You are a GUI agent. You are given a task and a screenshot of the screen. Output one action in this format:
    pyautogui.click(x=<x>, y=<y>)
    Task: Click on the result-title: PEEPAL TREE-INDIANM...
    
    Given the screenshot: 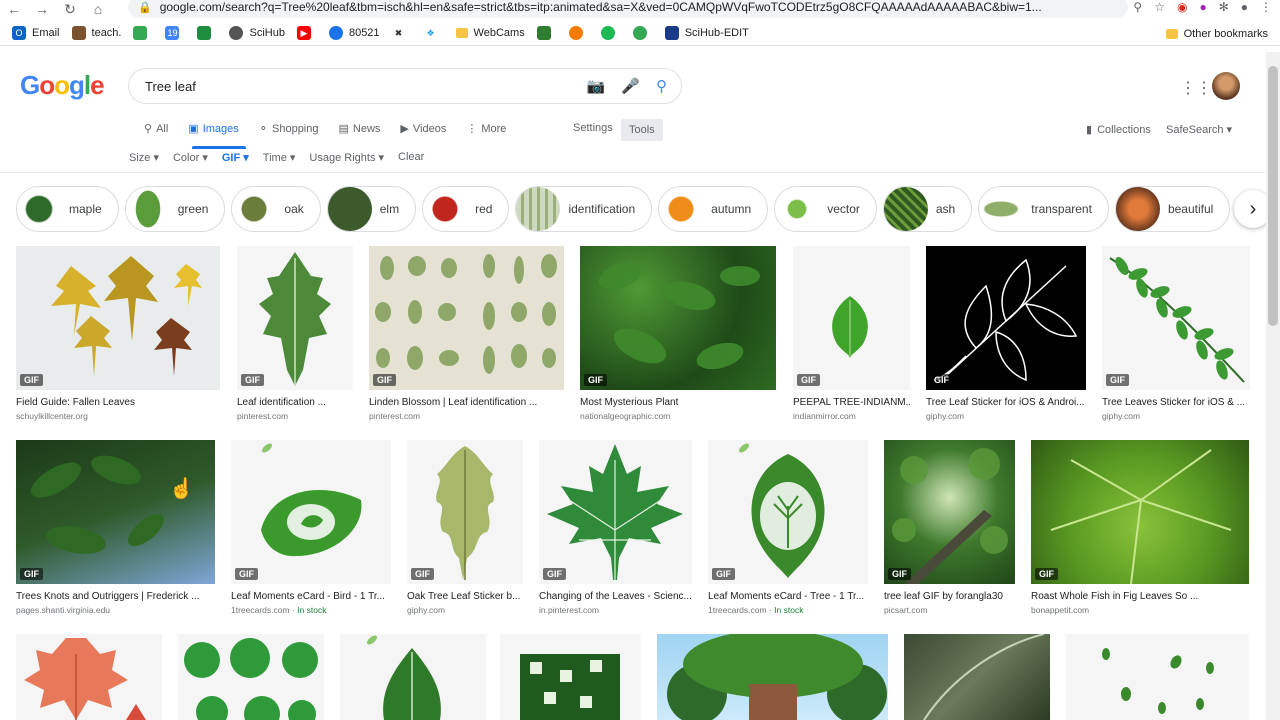 What is the action you would take?
    pyautogui.click(x=851, y=402)
    